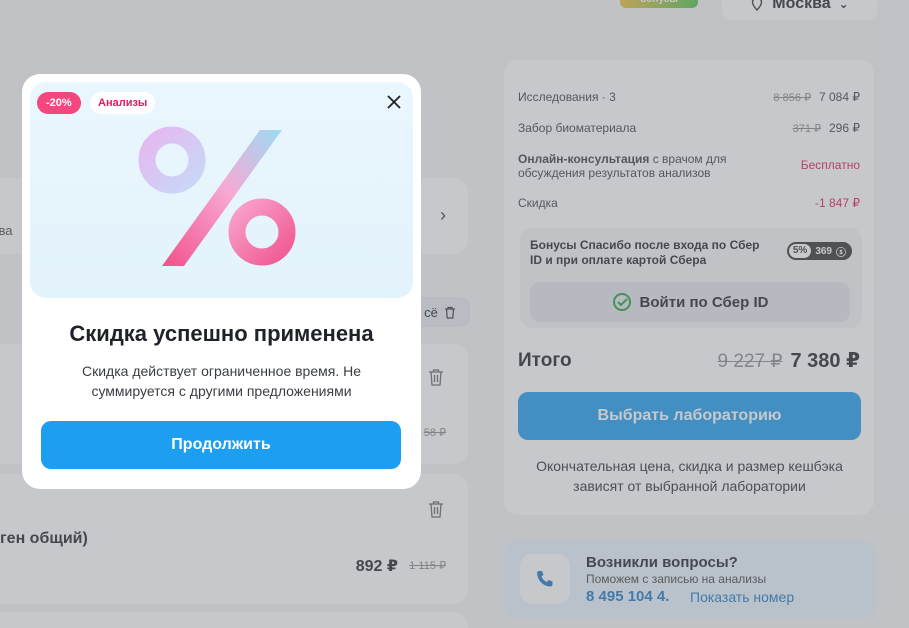 The width and height of the screenshot is (909, 628). I want to click on close-icon, so click(394, 102).